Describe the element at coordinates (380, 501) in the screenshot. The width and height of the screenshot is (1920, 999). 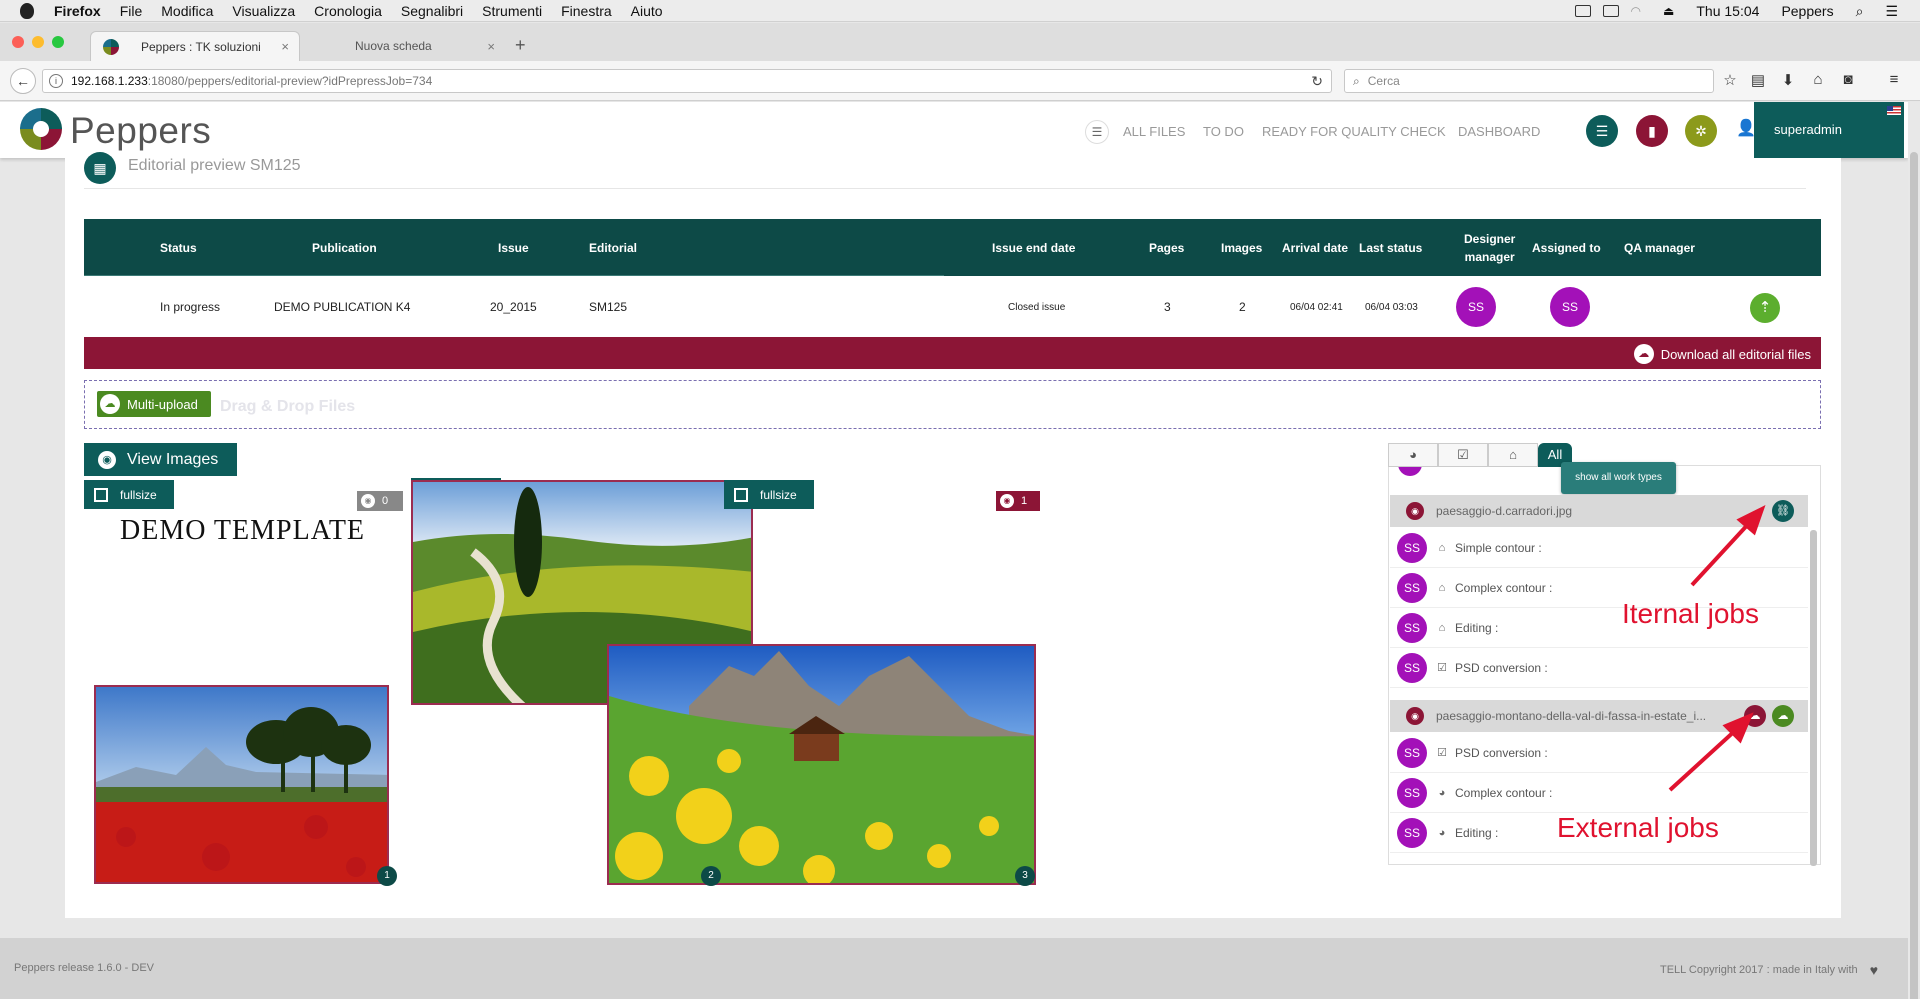
I see `image-count-badge: ◉ 0` at that location.